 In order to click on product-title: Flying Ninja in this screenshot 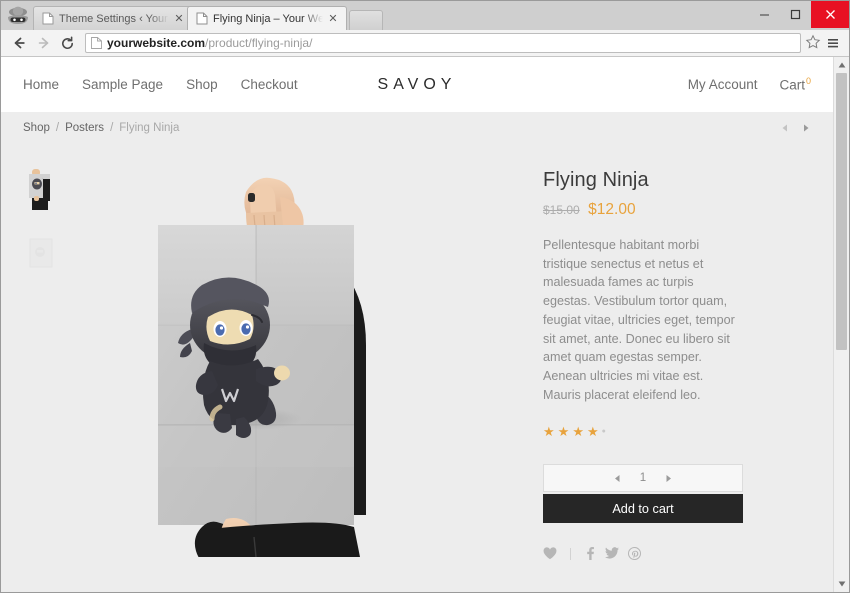, I will do `click(596, 180)`.